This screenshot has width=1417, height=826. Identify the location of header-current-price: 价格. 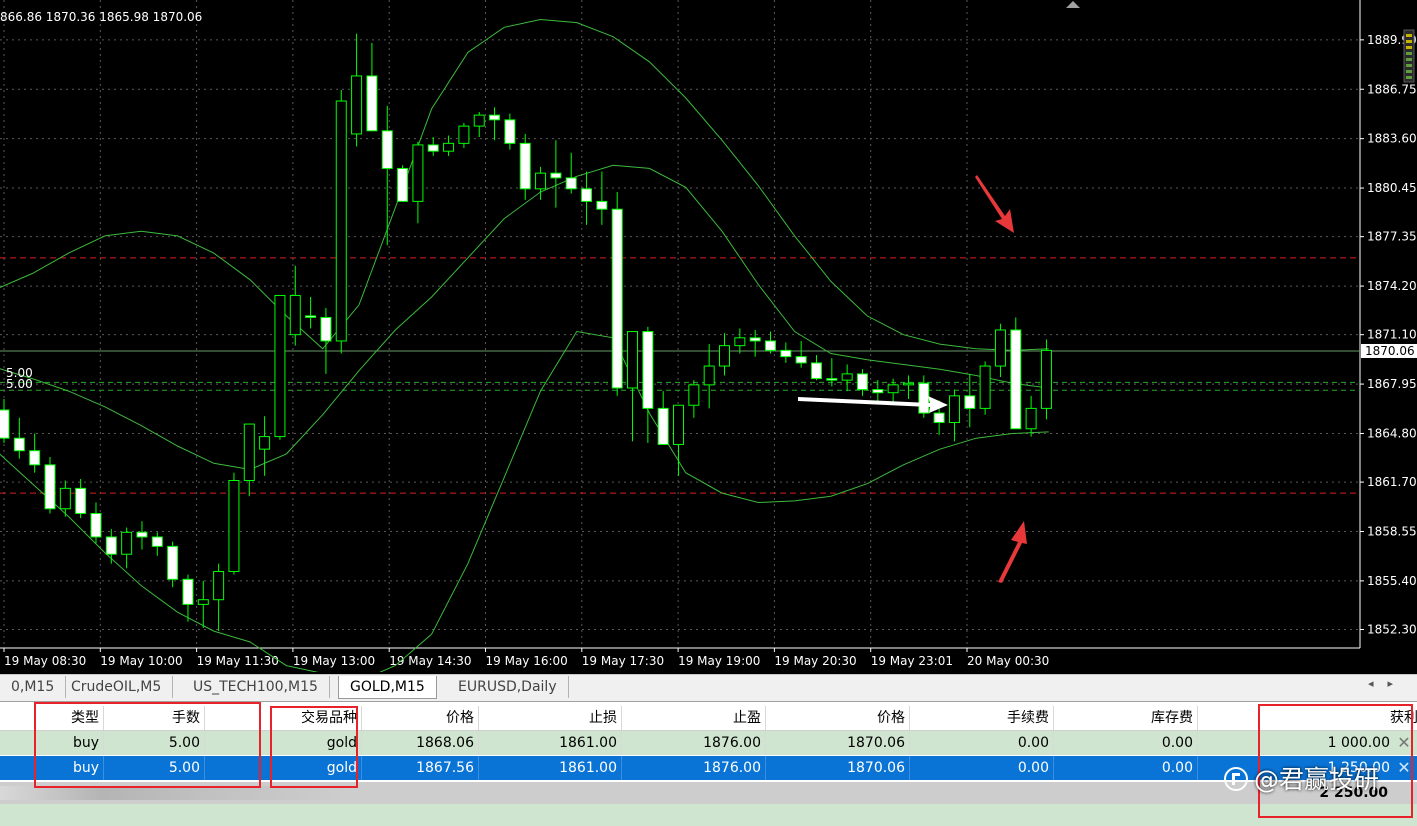
(838, 718).